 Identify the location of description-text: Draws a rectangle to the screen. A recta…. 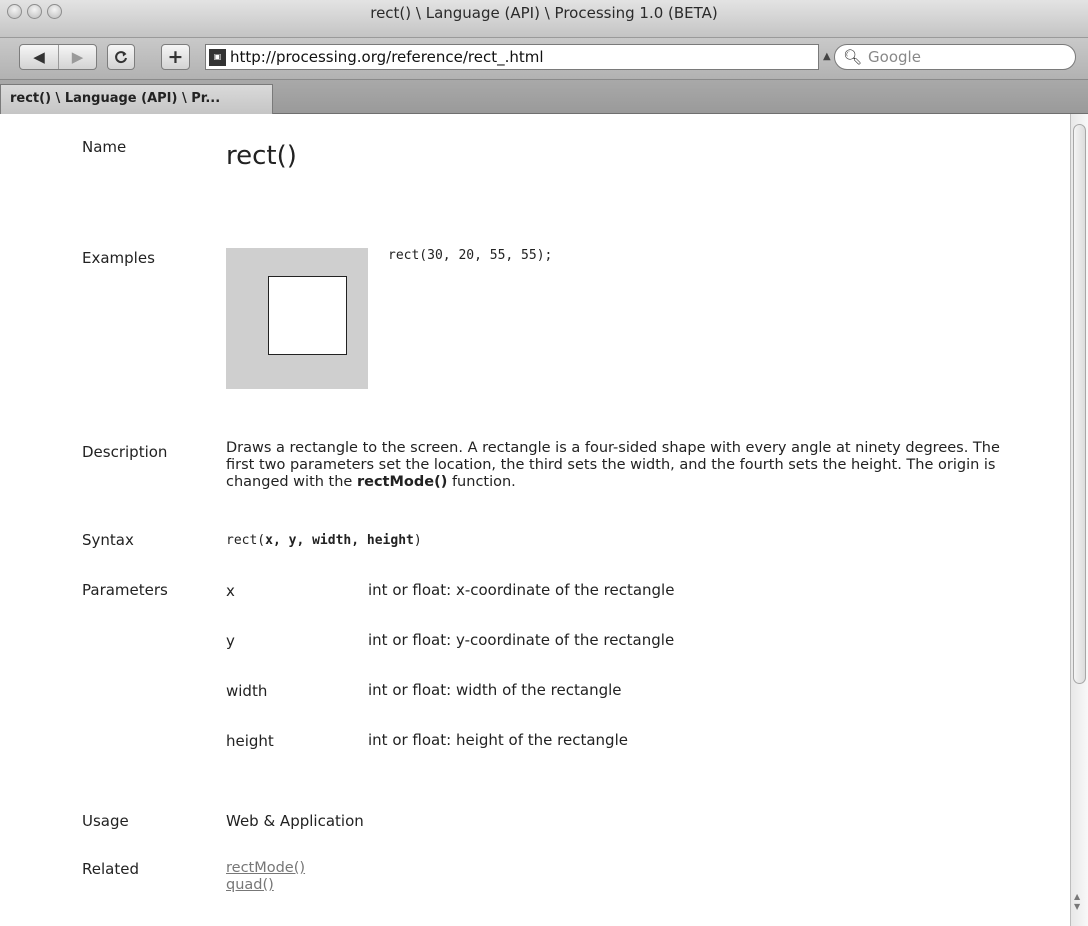
(621, 465).